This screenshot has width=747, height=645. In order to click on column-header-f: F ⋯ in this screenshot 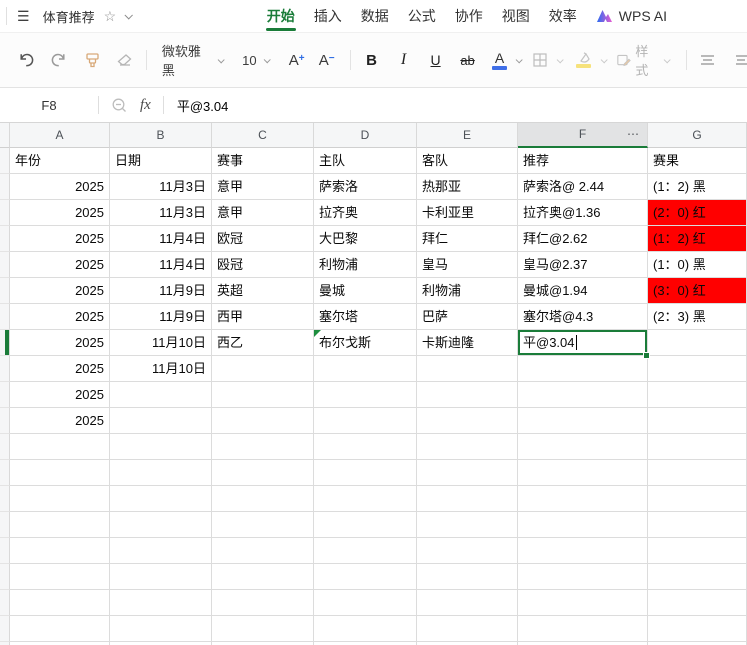, I will do `click(583, 135)`.